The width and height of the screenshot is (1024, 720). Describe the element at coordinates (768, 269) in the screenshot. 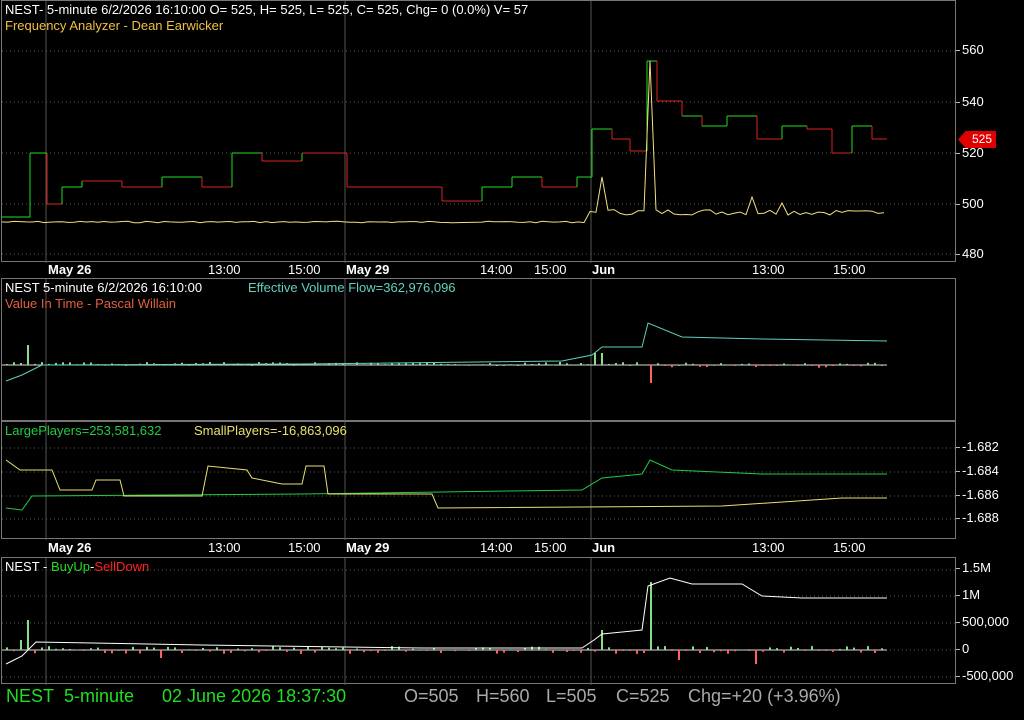

I see `time-label: 13:00` at that location.